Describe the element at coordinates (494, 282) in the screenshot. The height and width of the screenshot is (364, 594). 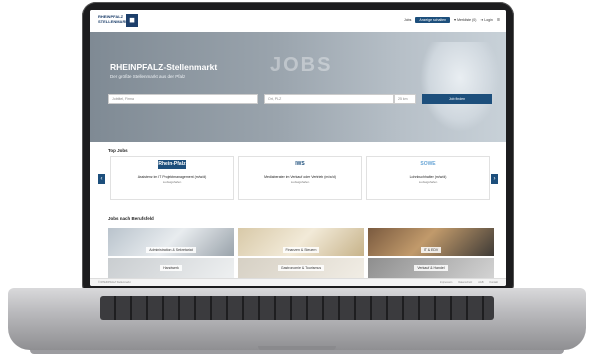
I see `footer-link: Kontakt` at that location.